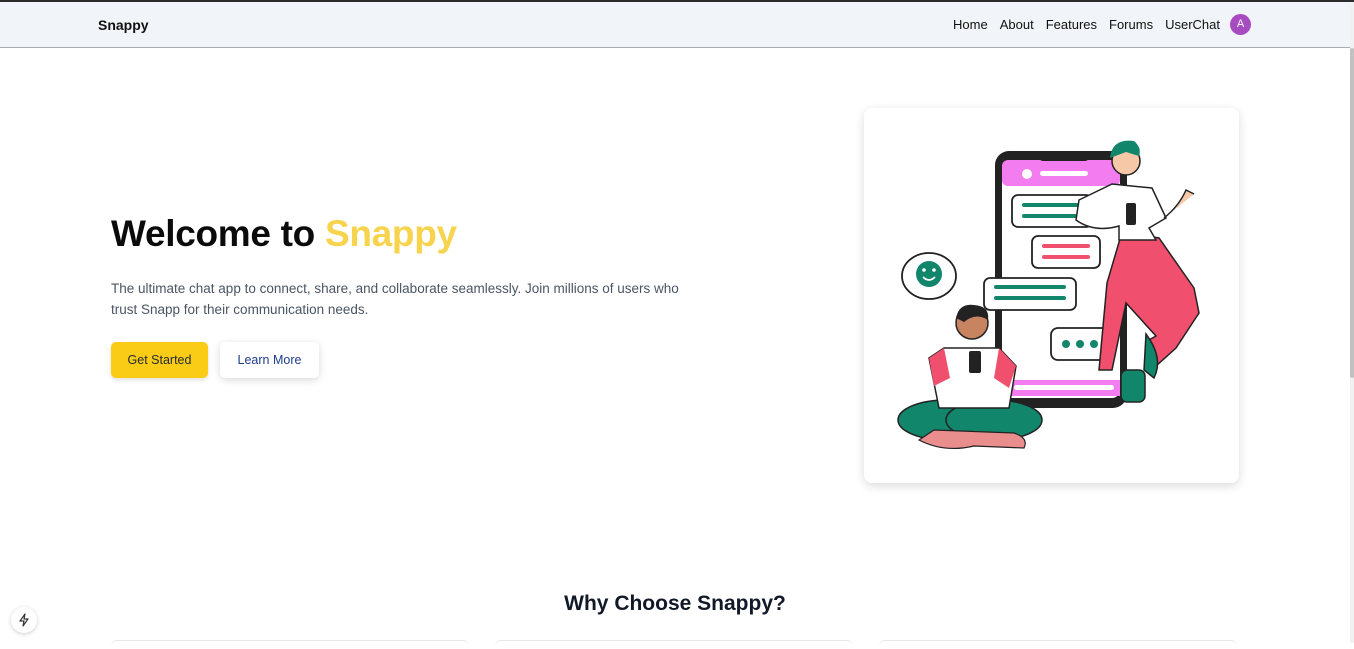 The width and height of the screenshot is (1354, 649). I want to click on learn-more-button: Learn More, so click(269, 360).